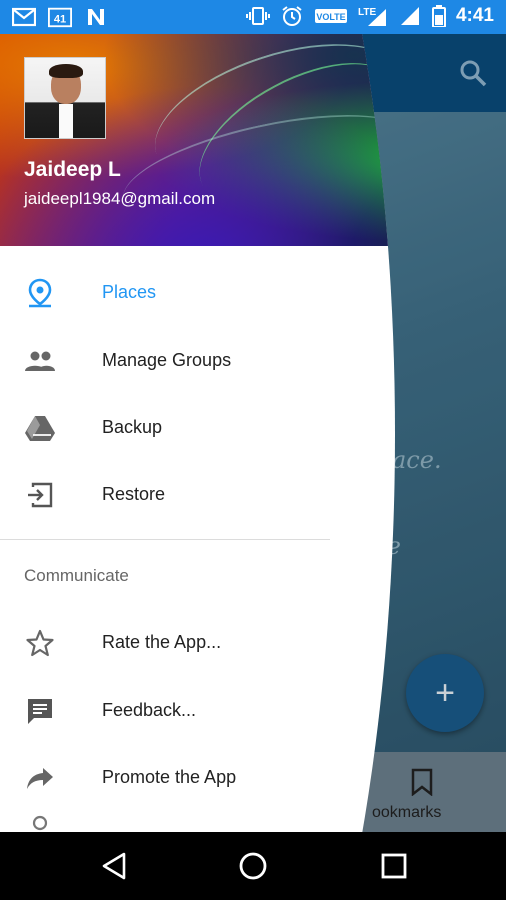  Describe the element at coordinates (257, 16) in the screenshot. I see `vibrate-icon` at that location.